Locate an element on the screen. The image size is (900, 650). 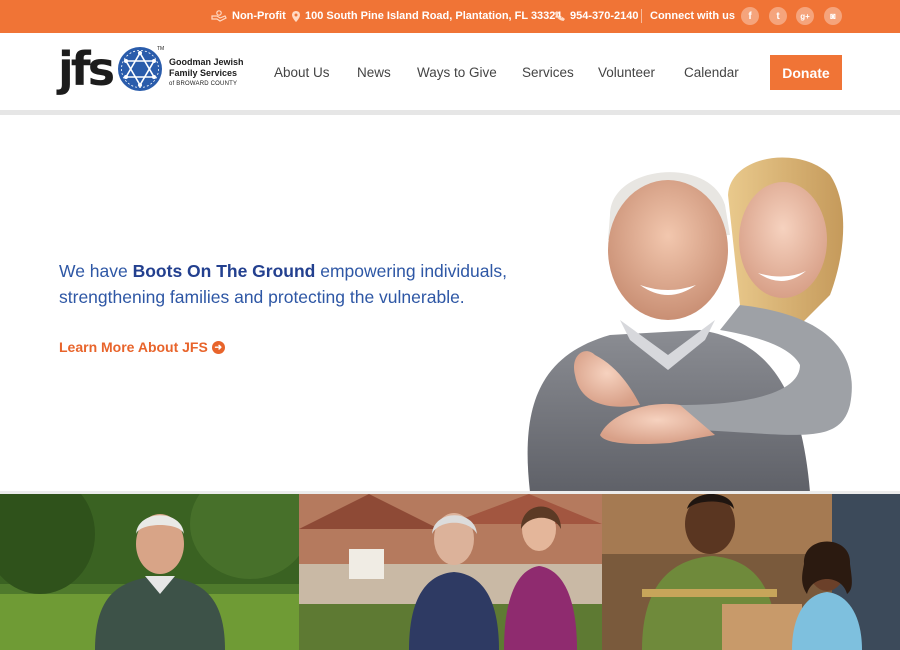
facebook-glyph: f is located at coordinates (750, 16).